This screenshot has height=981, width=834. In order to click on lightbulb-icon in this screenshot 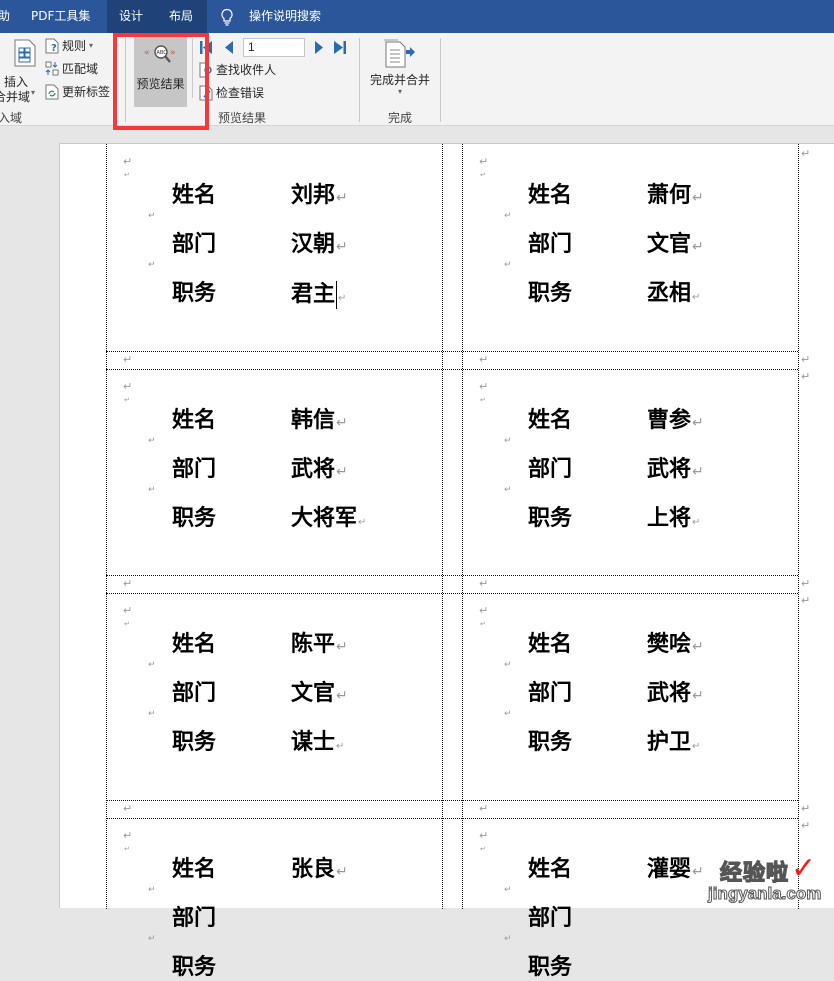, I will do `click(227, 17)`.